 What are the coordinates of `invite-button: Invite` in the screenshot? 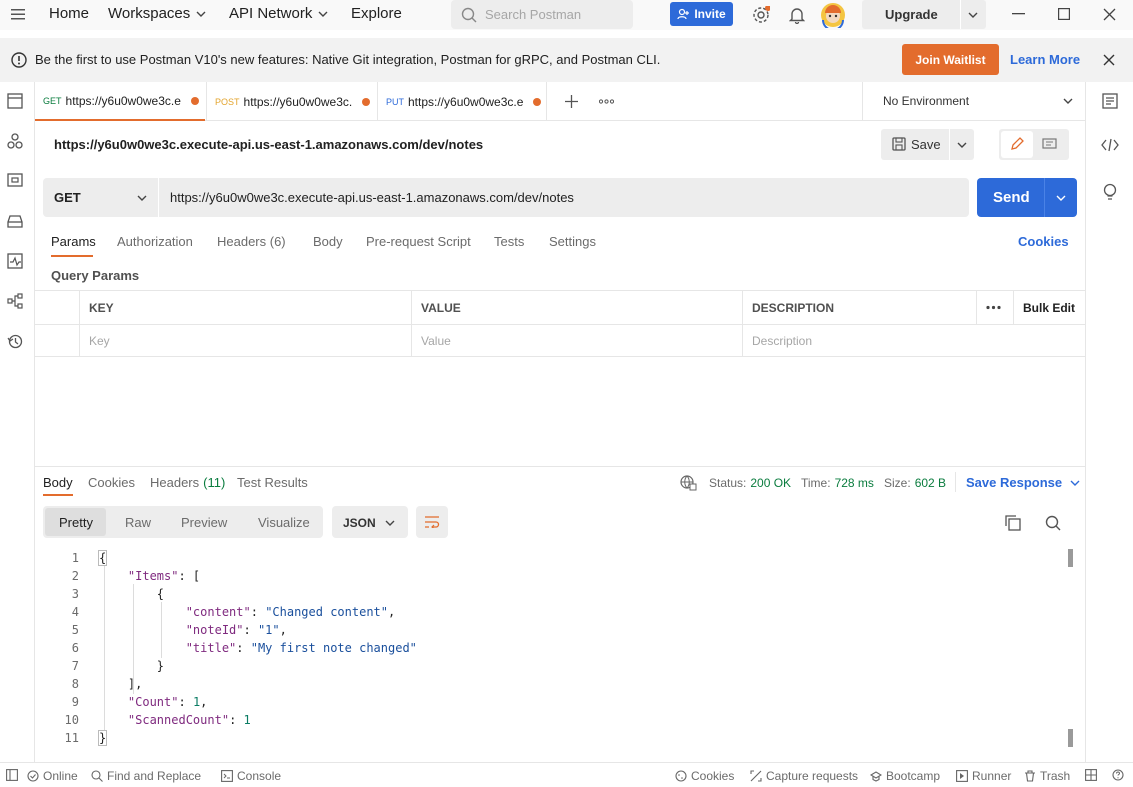 It's located at (701, 14).